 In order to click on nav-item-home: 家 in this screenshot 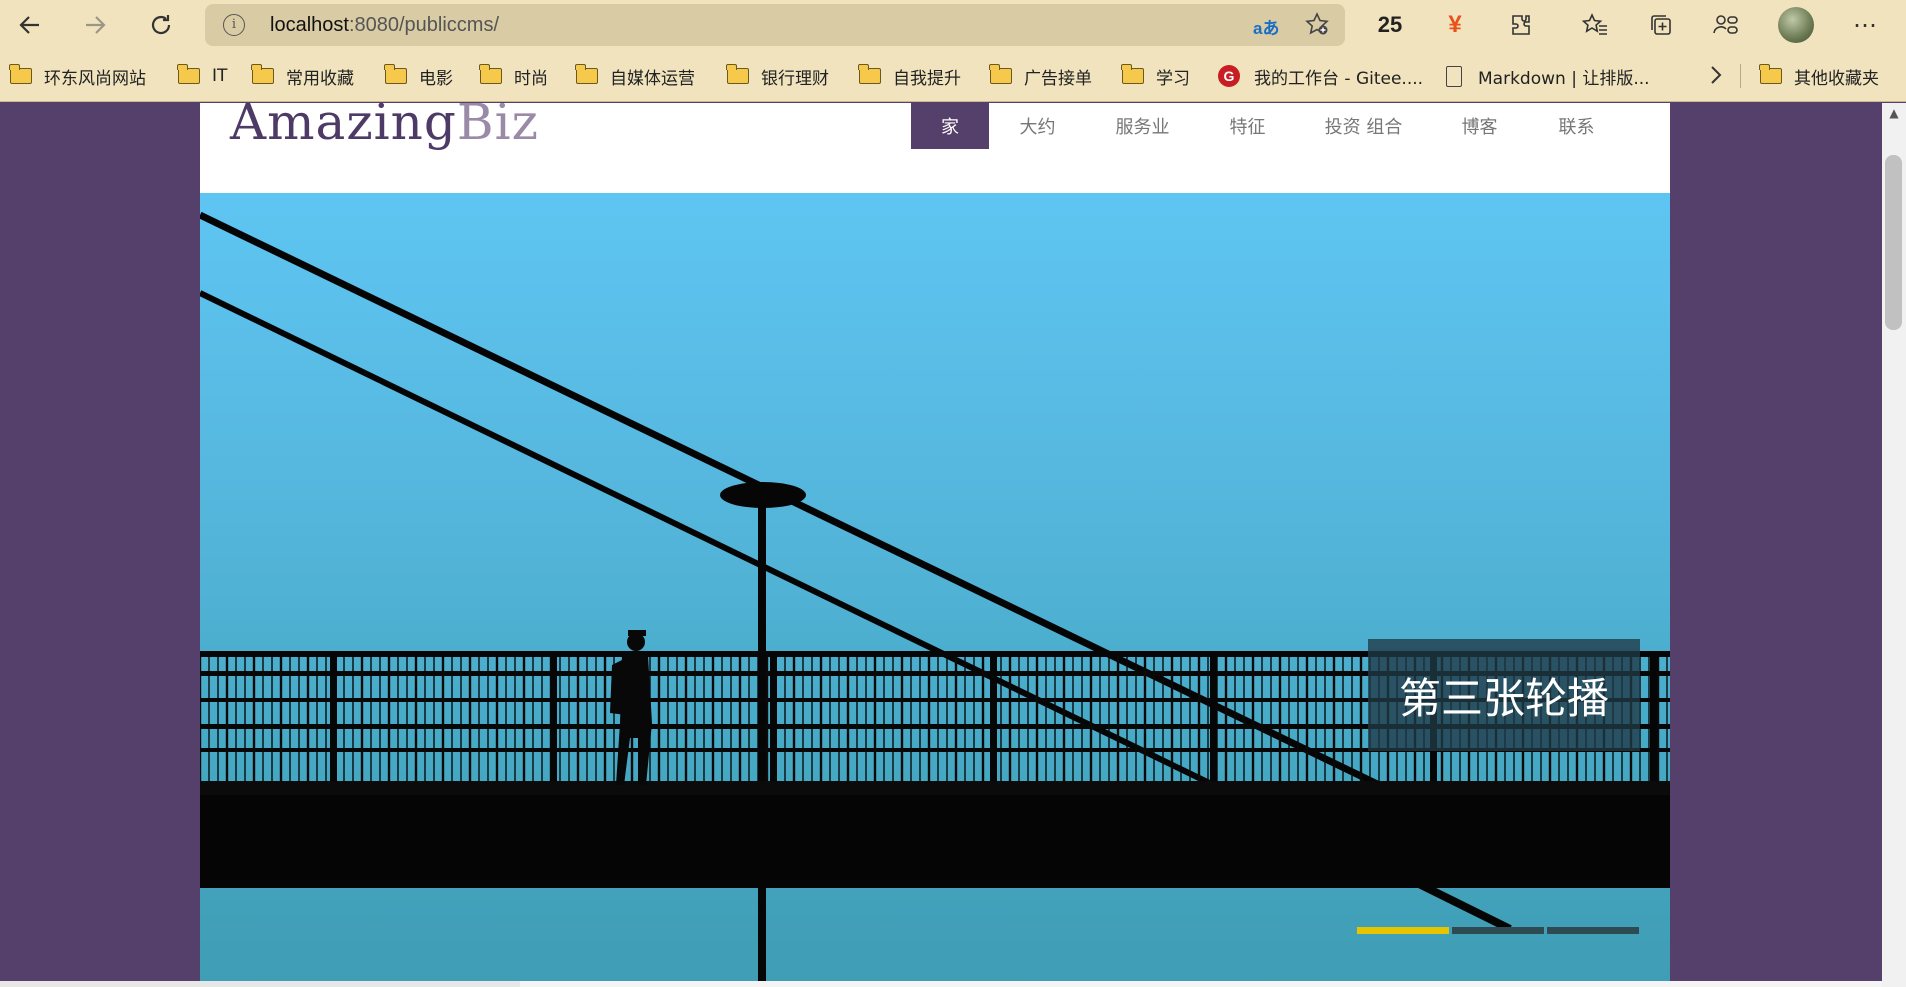, I will do `click(950, 126)`.